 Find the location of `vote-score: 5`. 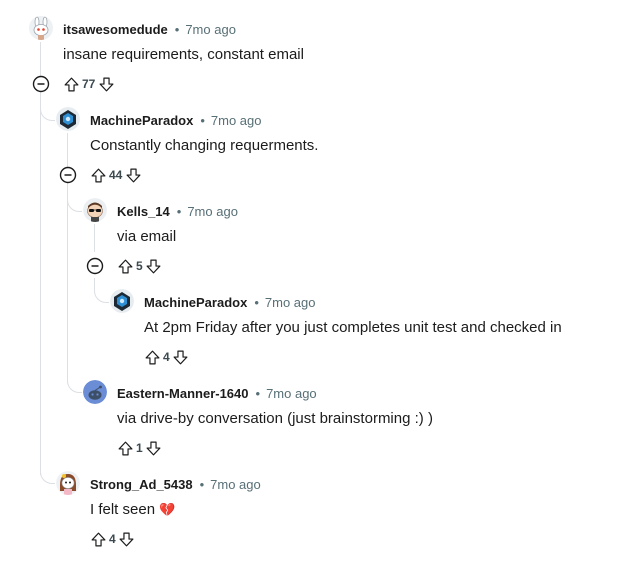

vote-score: 5 is located at coordinates (139, 266).